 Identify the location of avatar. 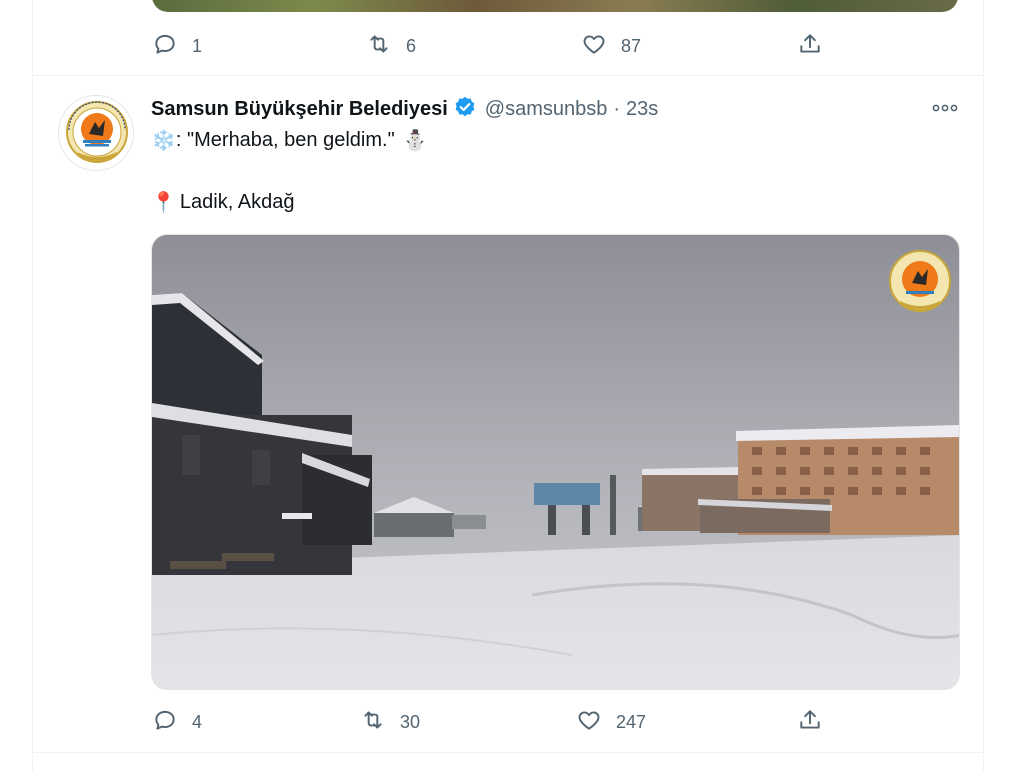
(96, 133).